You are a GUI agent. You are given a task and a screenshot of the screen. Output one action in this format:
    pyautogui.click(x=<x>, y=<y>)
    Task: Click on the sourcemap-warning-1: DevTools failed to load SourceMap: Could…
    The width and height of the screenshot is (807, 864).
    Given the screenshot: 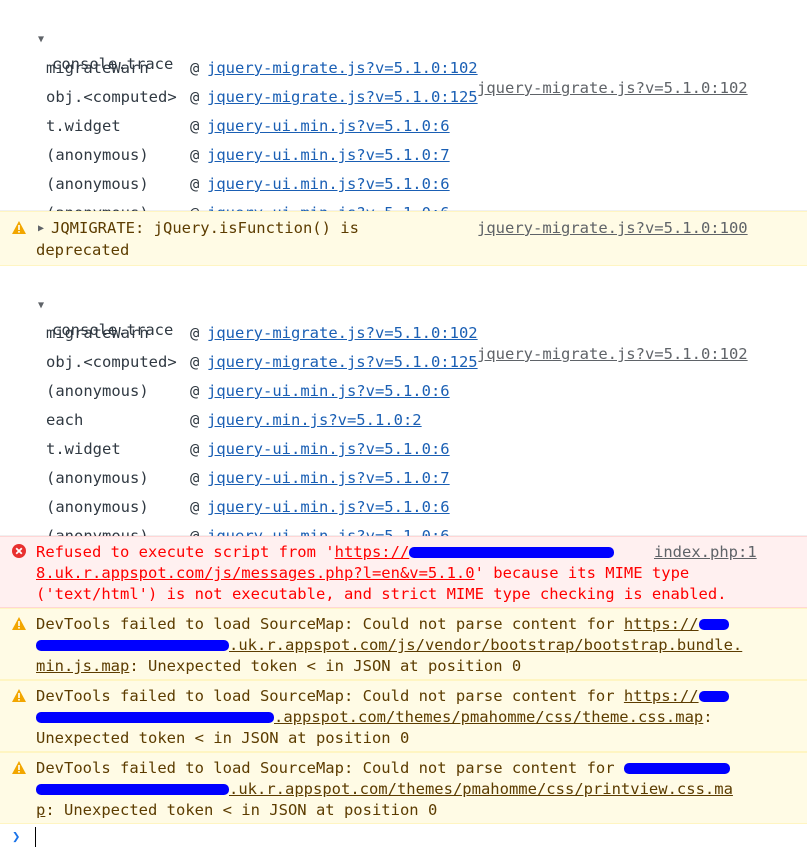 What is the action you would take?
    pyautogui.click(x=403, y=644)
    